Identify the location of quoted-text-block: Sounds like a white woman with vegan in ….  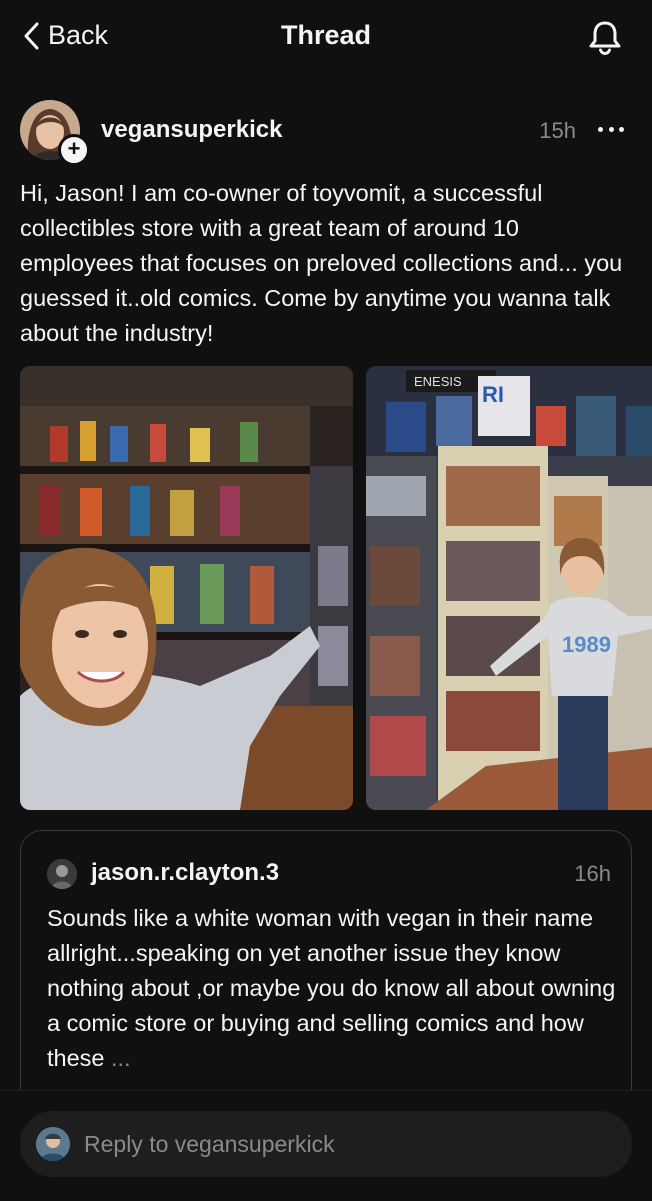
(332, 988).